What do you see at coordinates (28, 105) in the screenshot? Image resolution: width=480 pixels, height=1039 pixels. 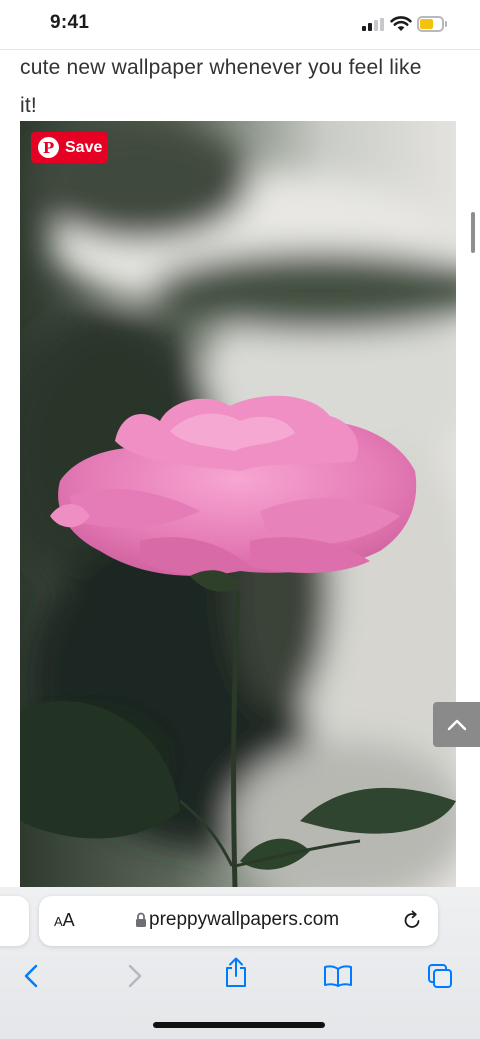 I see `article-line-2: it!` at bounding box center [28, 105].